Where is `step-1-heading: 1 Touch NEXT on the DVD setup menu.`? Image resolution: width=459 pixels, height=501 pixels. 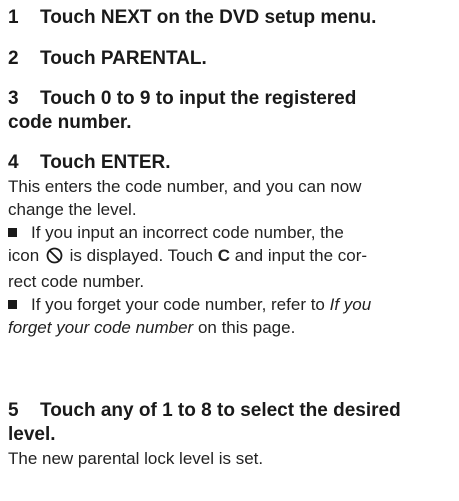
step-1-heading: 1 Touch NEXT on the DVD setup menu. is located at coordinates (192, 18).